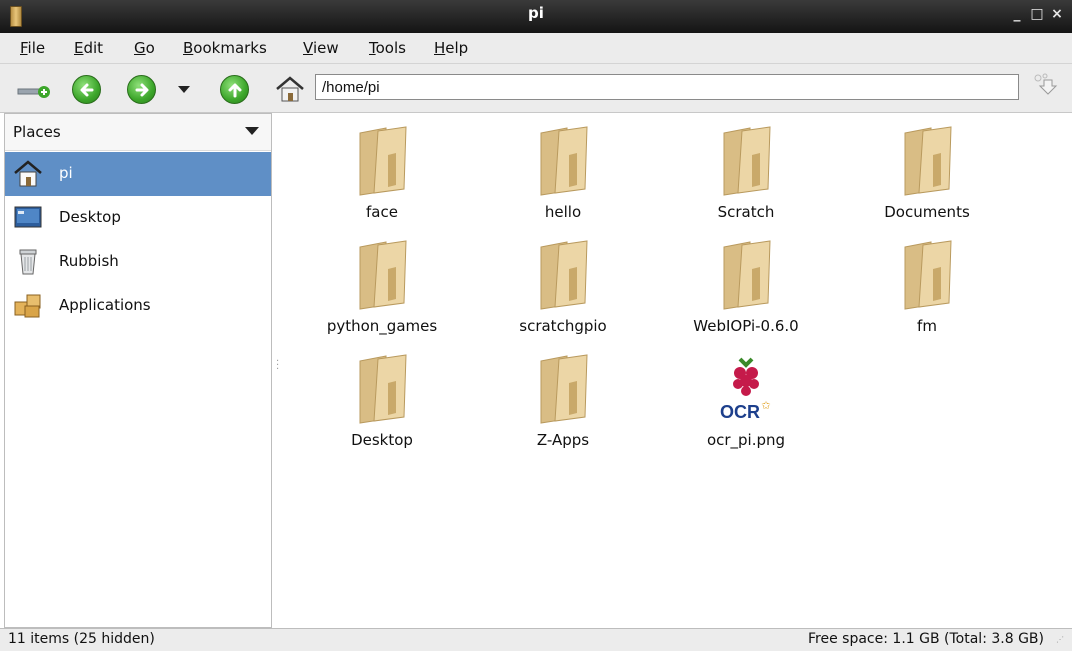  I want to click on file-name: Z-Apps, so click(563, 440).